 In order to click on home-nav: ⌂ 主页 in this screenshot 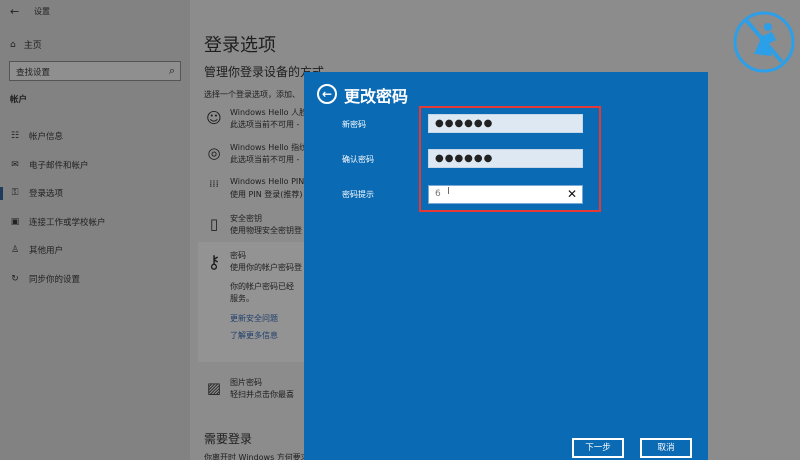, I will do `click(26, 45)`.